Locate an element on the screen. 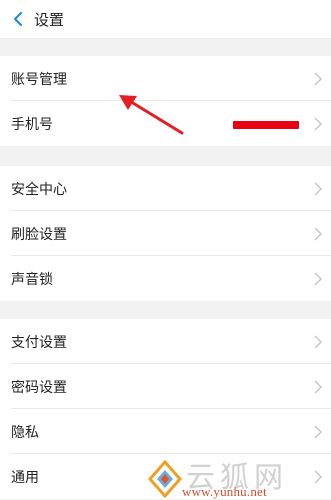 The width and height of the screenshot is (331, 500). settings-item-label: 安全中心 is located at coordinates (39, 189).